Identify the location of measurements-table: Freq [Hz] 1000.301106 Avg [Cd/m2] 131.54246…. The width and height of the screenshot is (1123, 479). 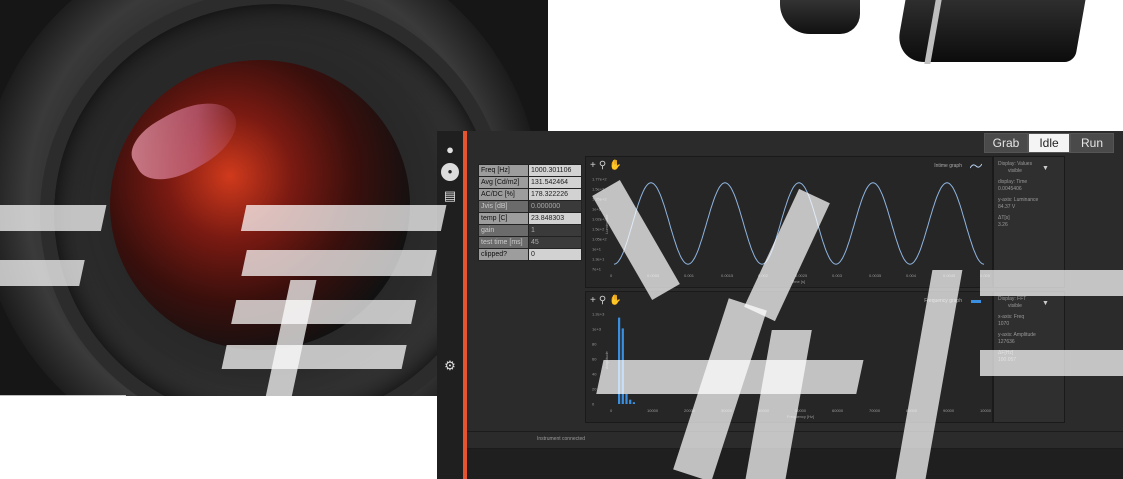
(530, 212).